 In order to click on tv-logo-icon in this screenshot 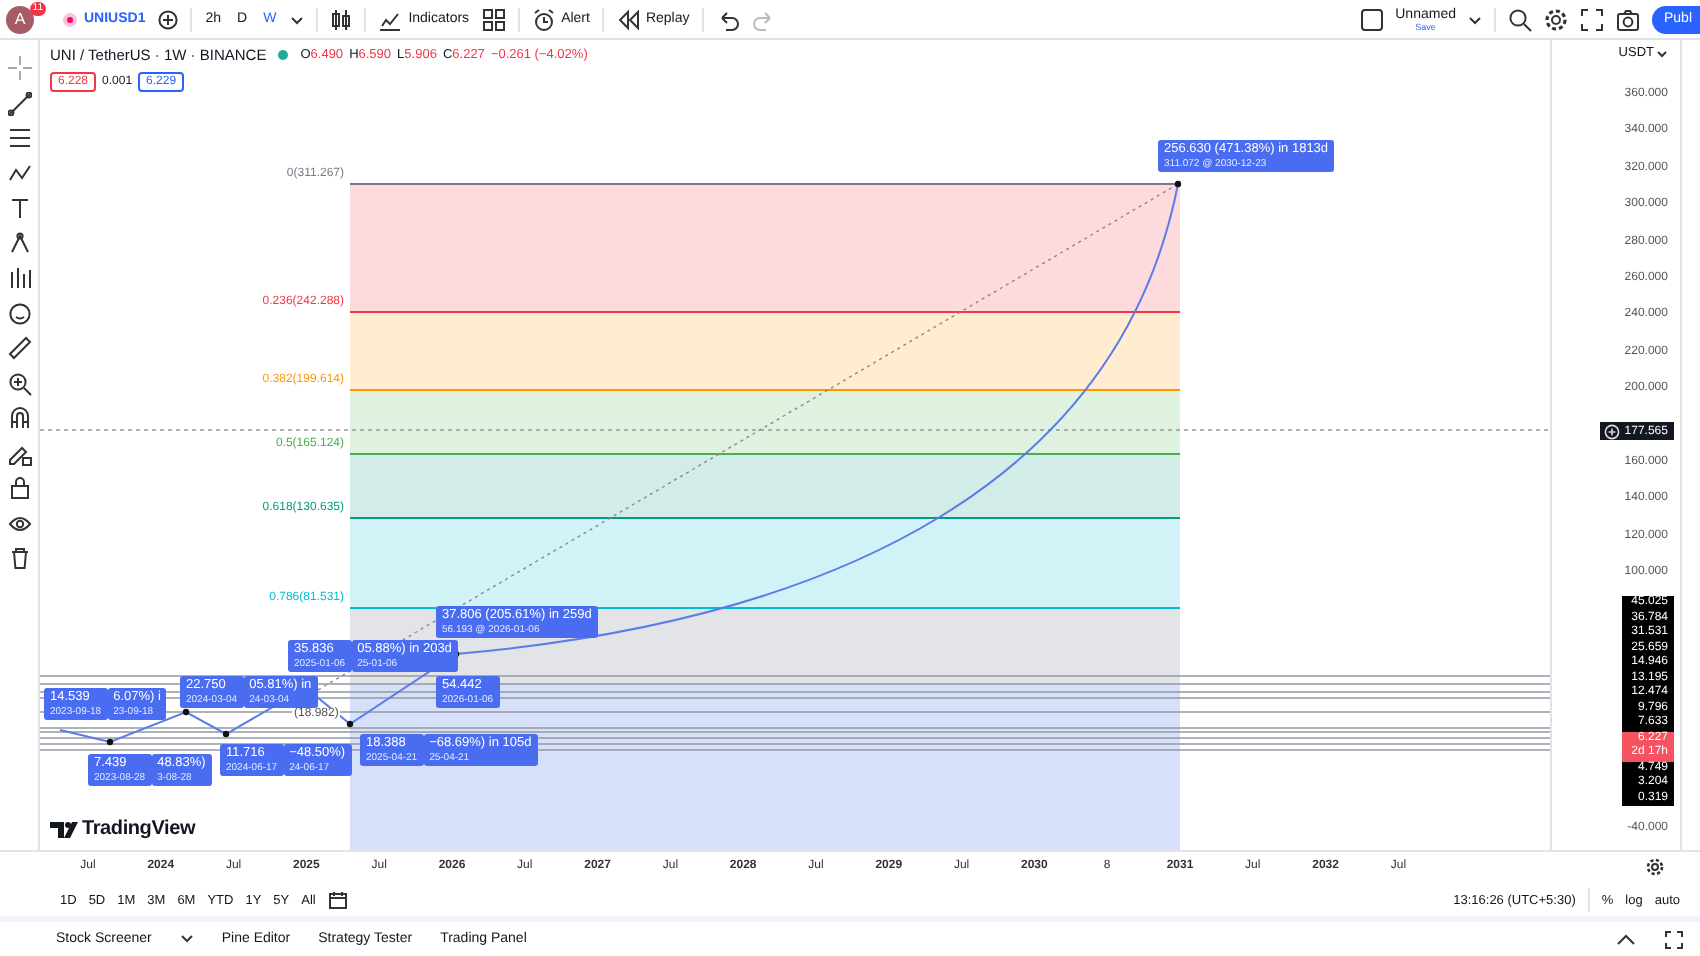, I will do `click(64, 829)`.